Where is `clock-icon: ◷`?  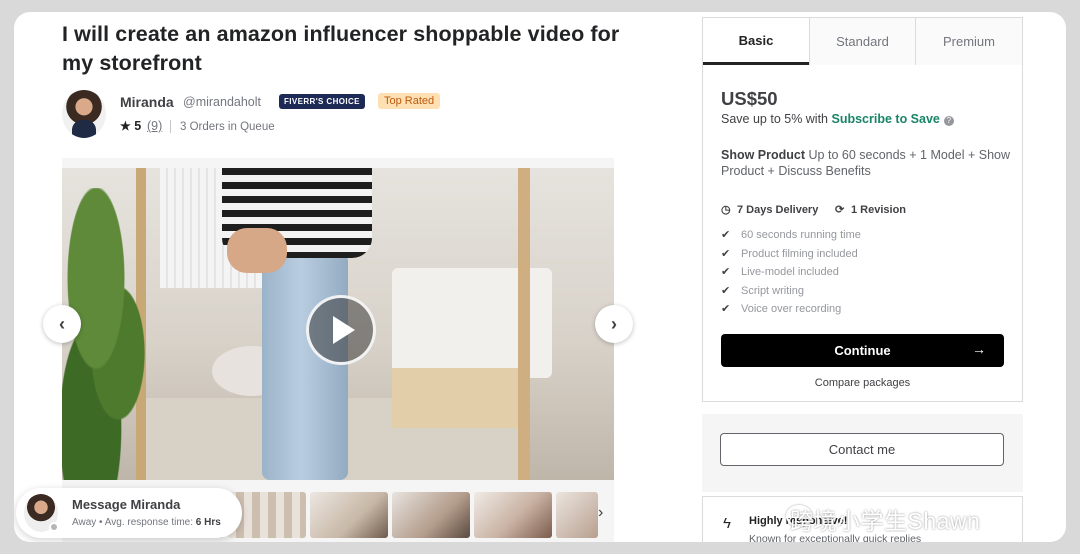 clock-icon: ◷ is located at coordinates (726, 210).